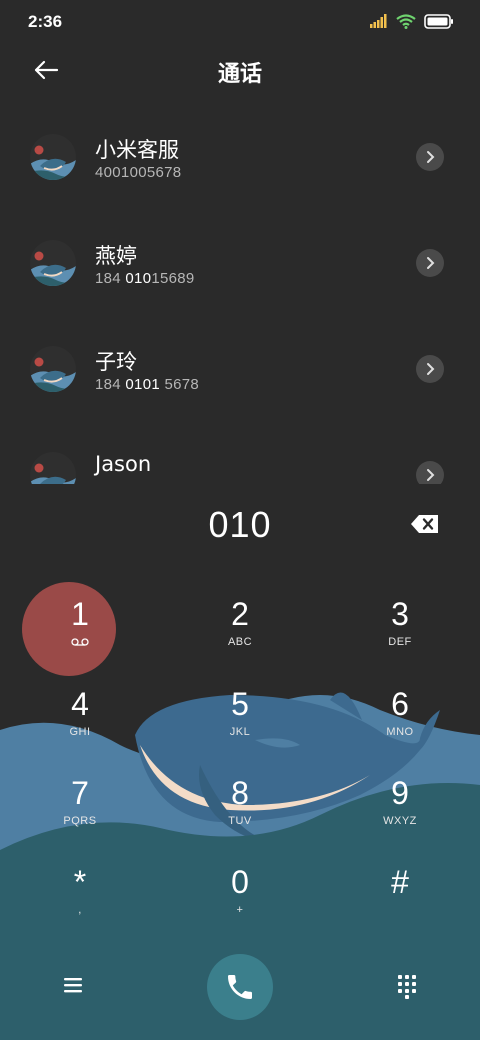  Describe the element at coordinates (80, 732) in the screenshot. I see `key-letters: GHI` at that location.